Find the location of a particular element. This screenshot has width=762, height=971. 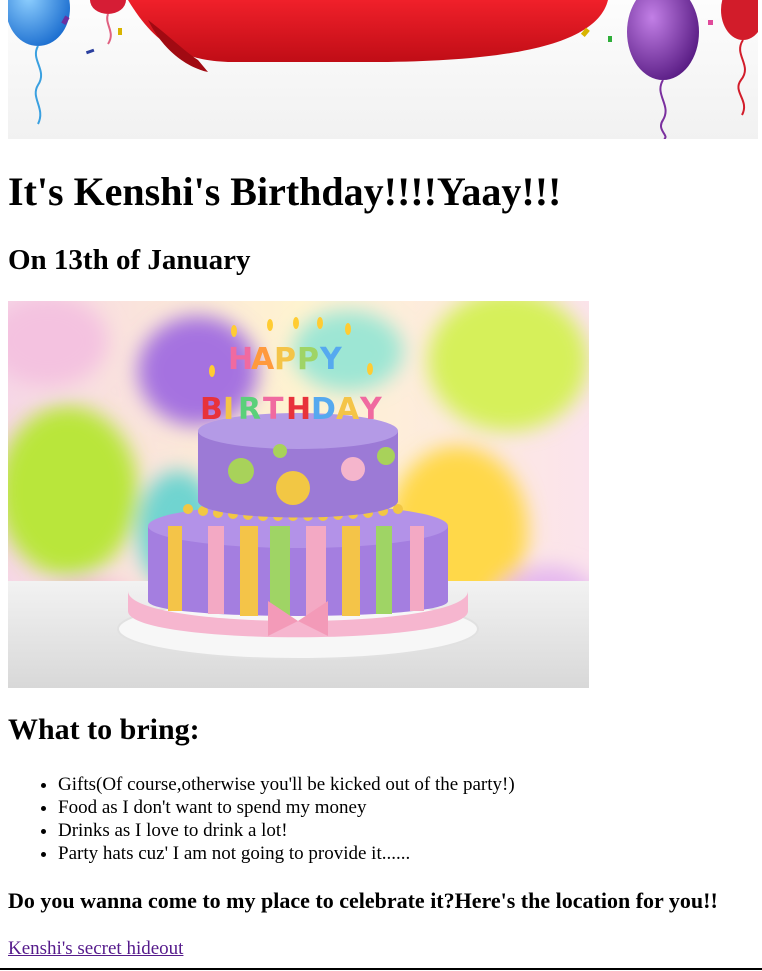

page-title: It's Kenshi's Birthday!!!!Yaay!!! is located at coordinates (285, 191).